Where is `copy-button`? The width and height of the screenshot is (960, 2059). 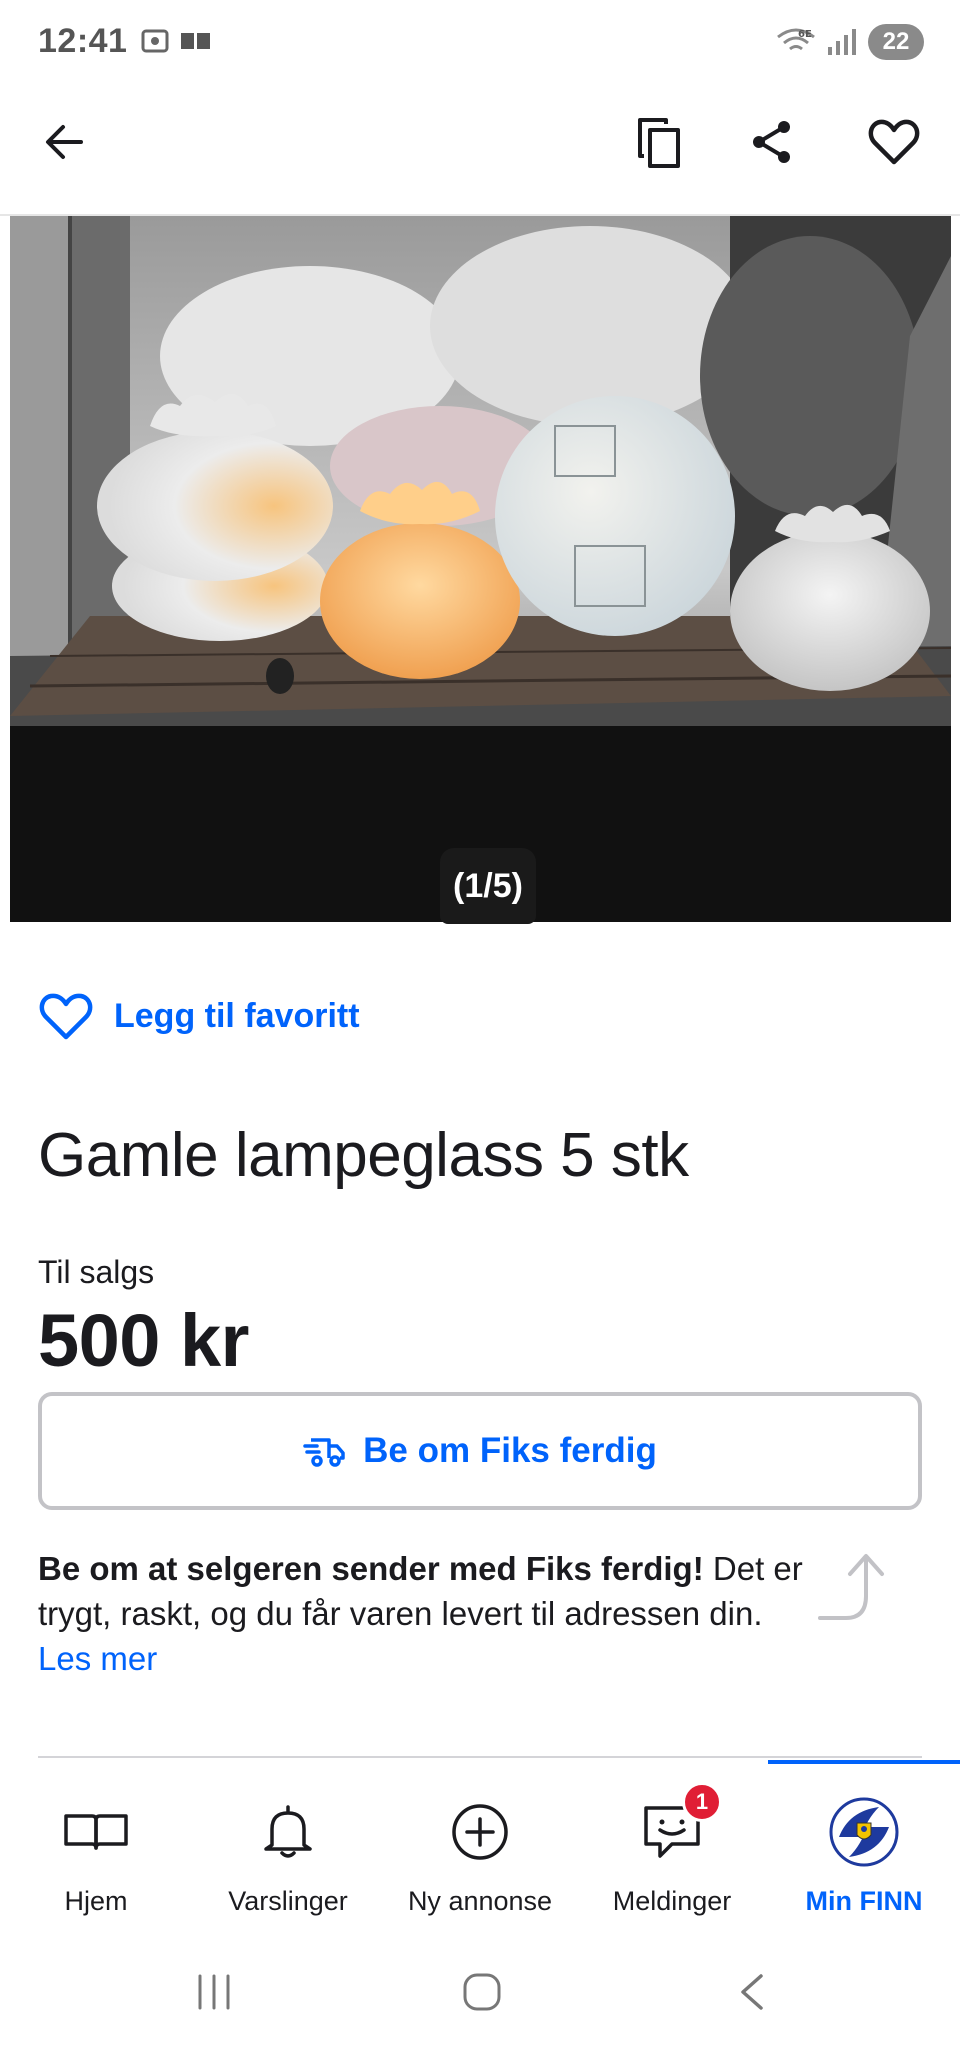
copy-button is located at coordinates (660, 142).